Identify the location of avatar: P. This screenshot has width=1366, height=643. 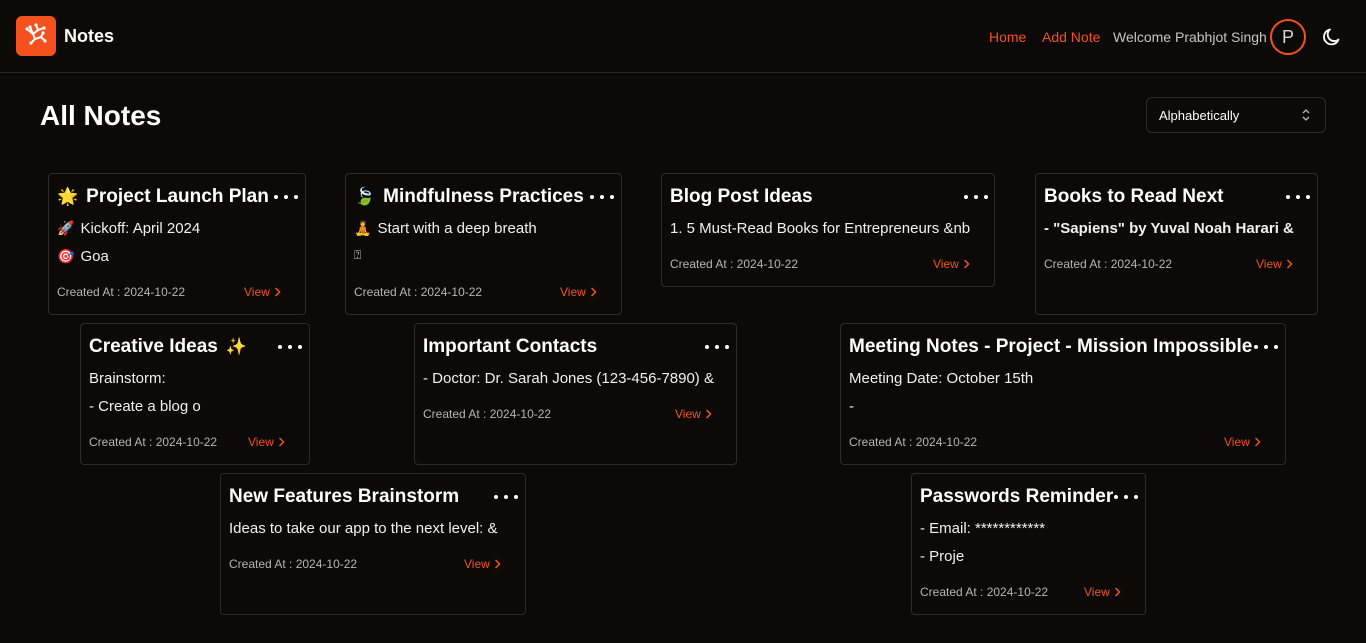
(1288, 37).